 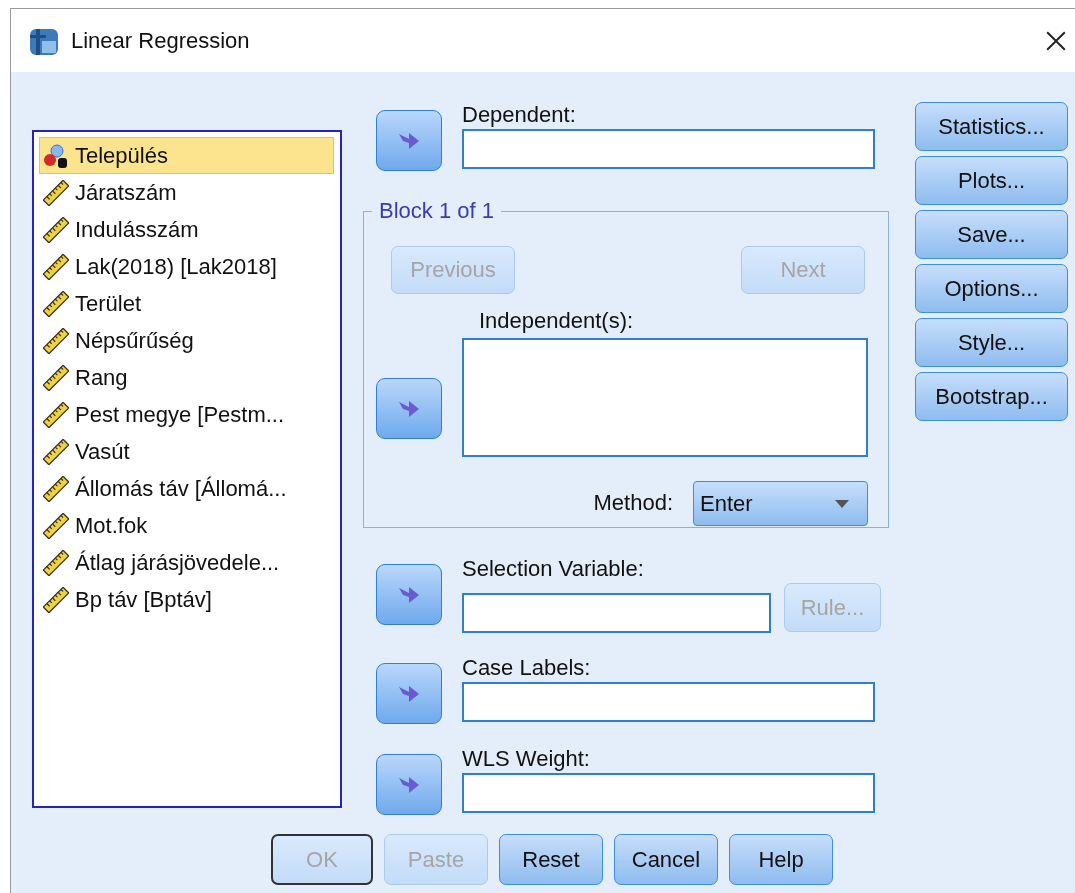 I want to click on selection-variable-field, so click(x=616, y=613).